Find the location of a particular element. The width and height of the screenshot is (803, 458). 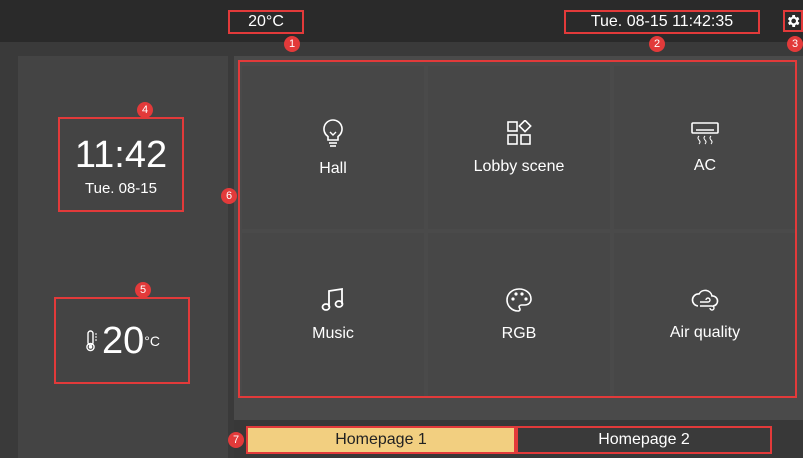

top-temperature: 20°C is located at coordinates (266, 22).